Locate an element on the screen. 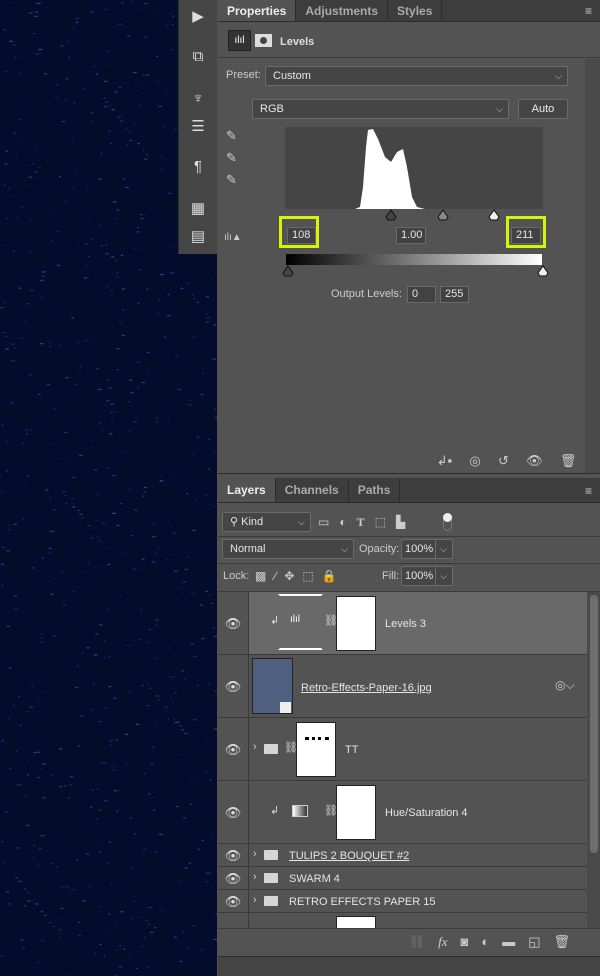 This screenshot has height=976, width=600. layer-effects-icon: ◎⌵ is located at coordinates (565, 685).